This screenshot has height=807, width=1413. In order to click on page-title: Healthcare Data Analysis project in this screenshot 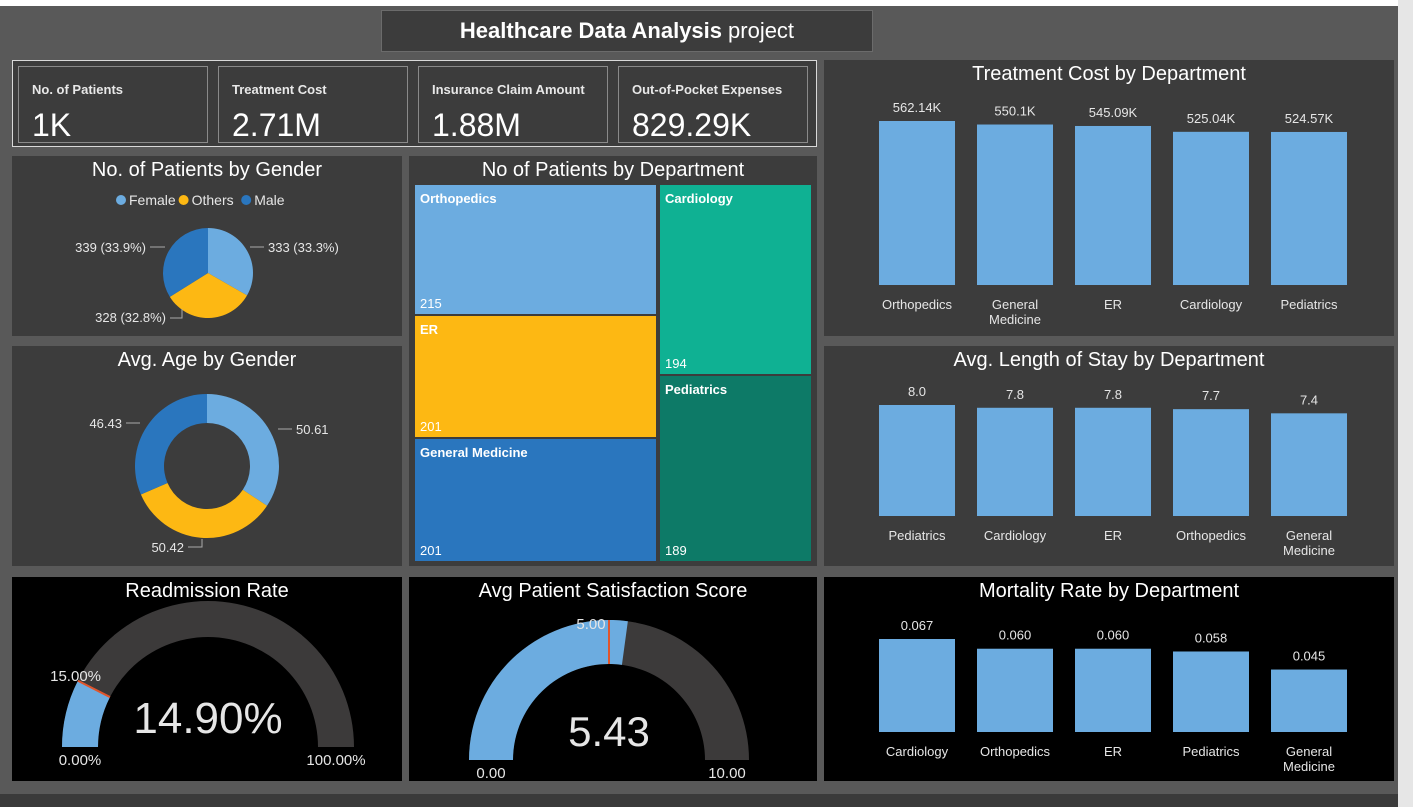, I will do `click(627, 31)`.